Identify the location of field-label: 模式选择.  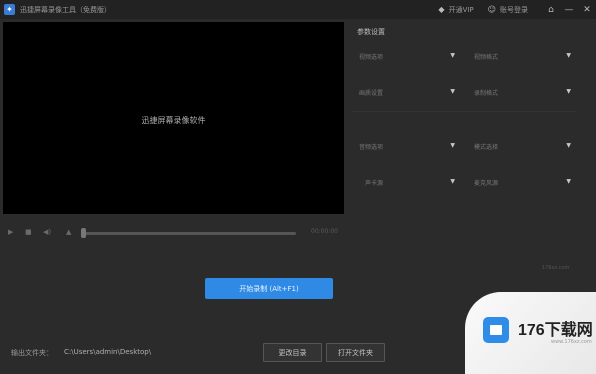
(486, 147).